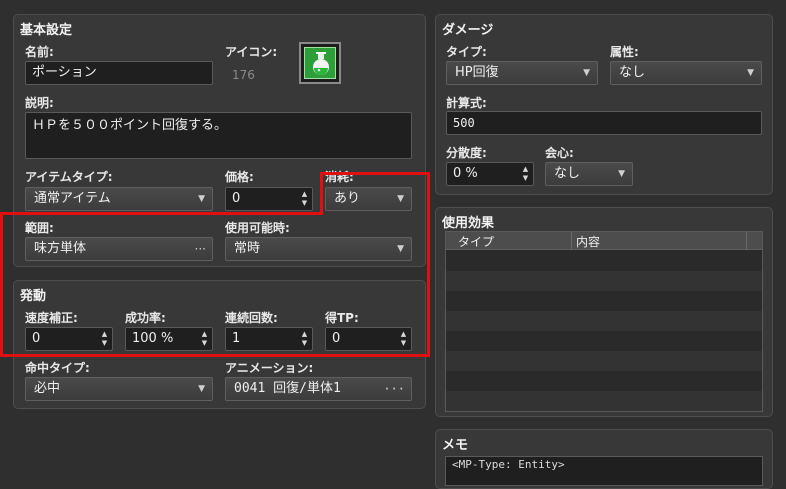 Image resolution: width=786 pixels, height=489 pixels. Describe the element at coordinates (243, 75) in the screenshot. I see `icon-index: 176` at that location.